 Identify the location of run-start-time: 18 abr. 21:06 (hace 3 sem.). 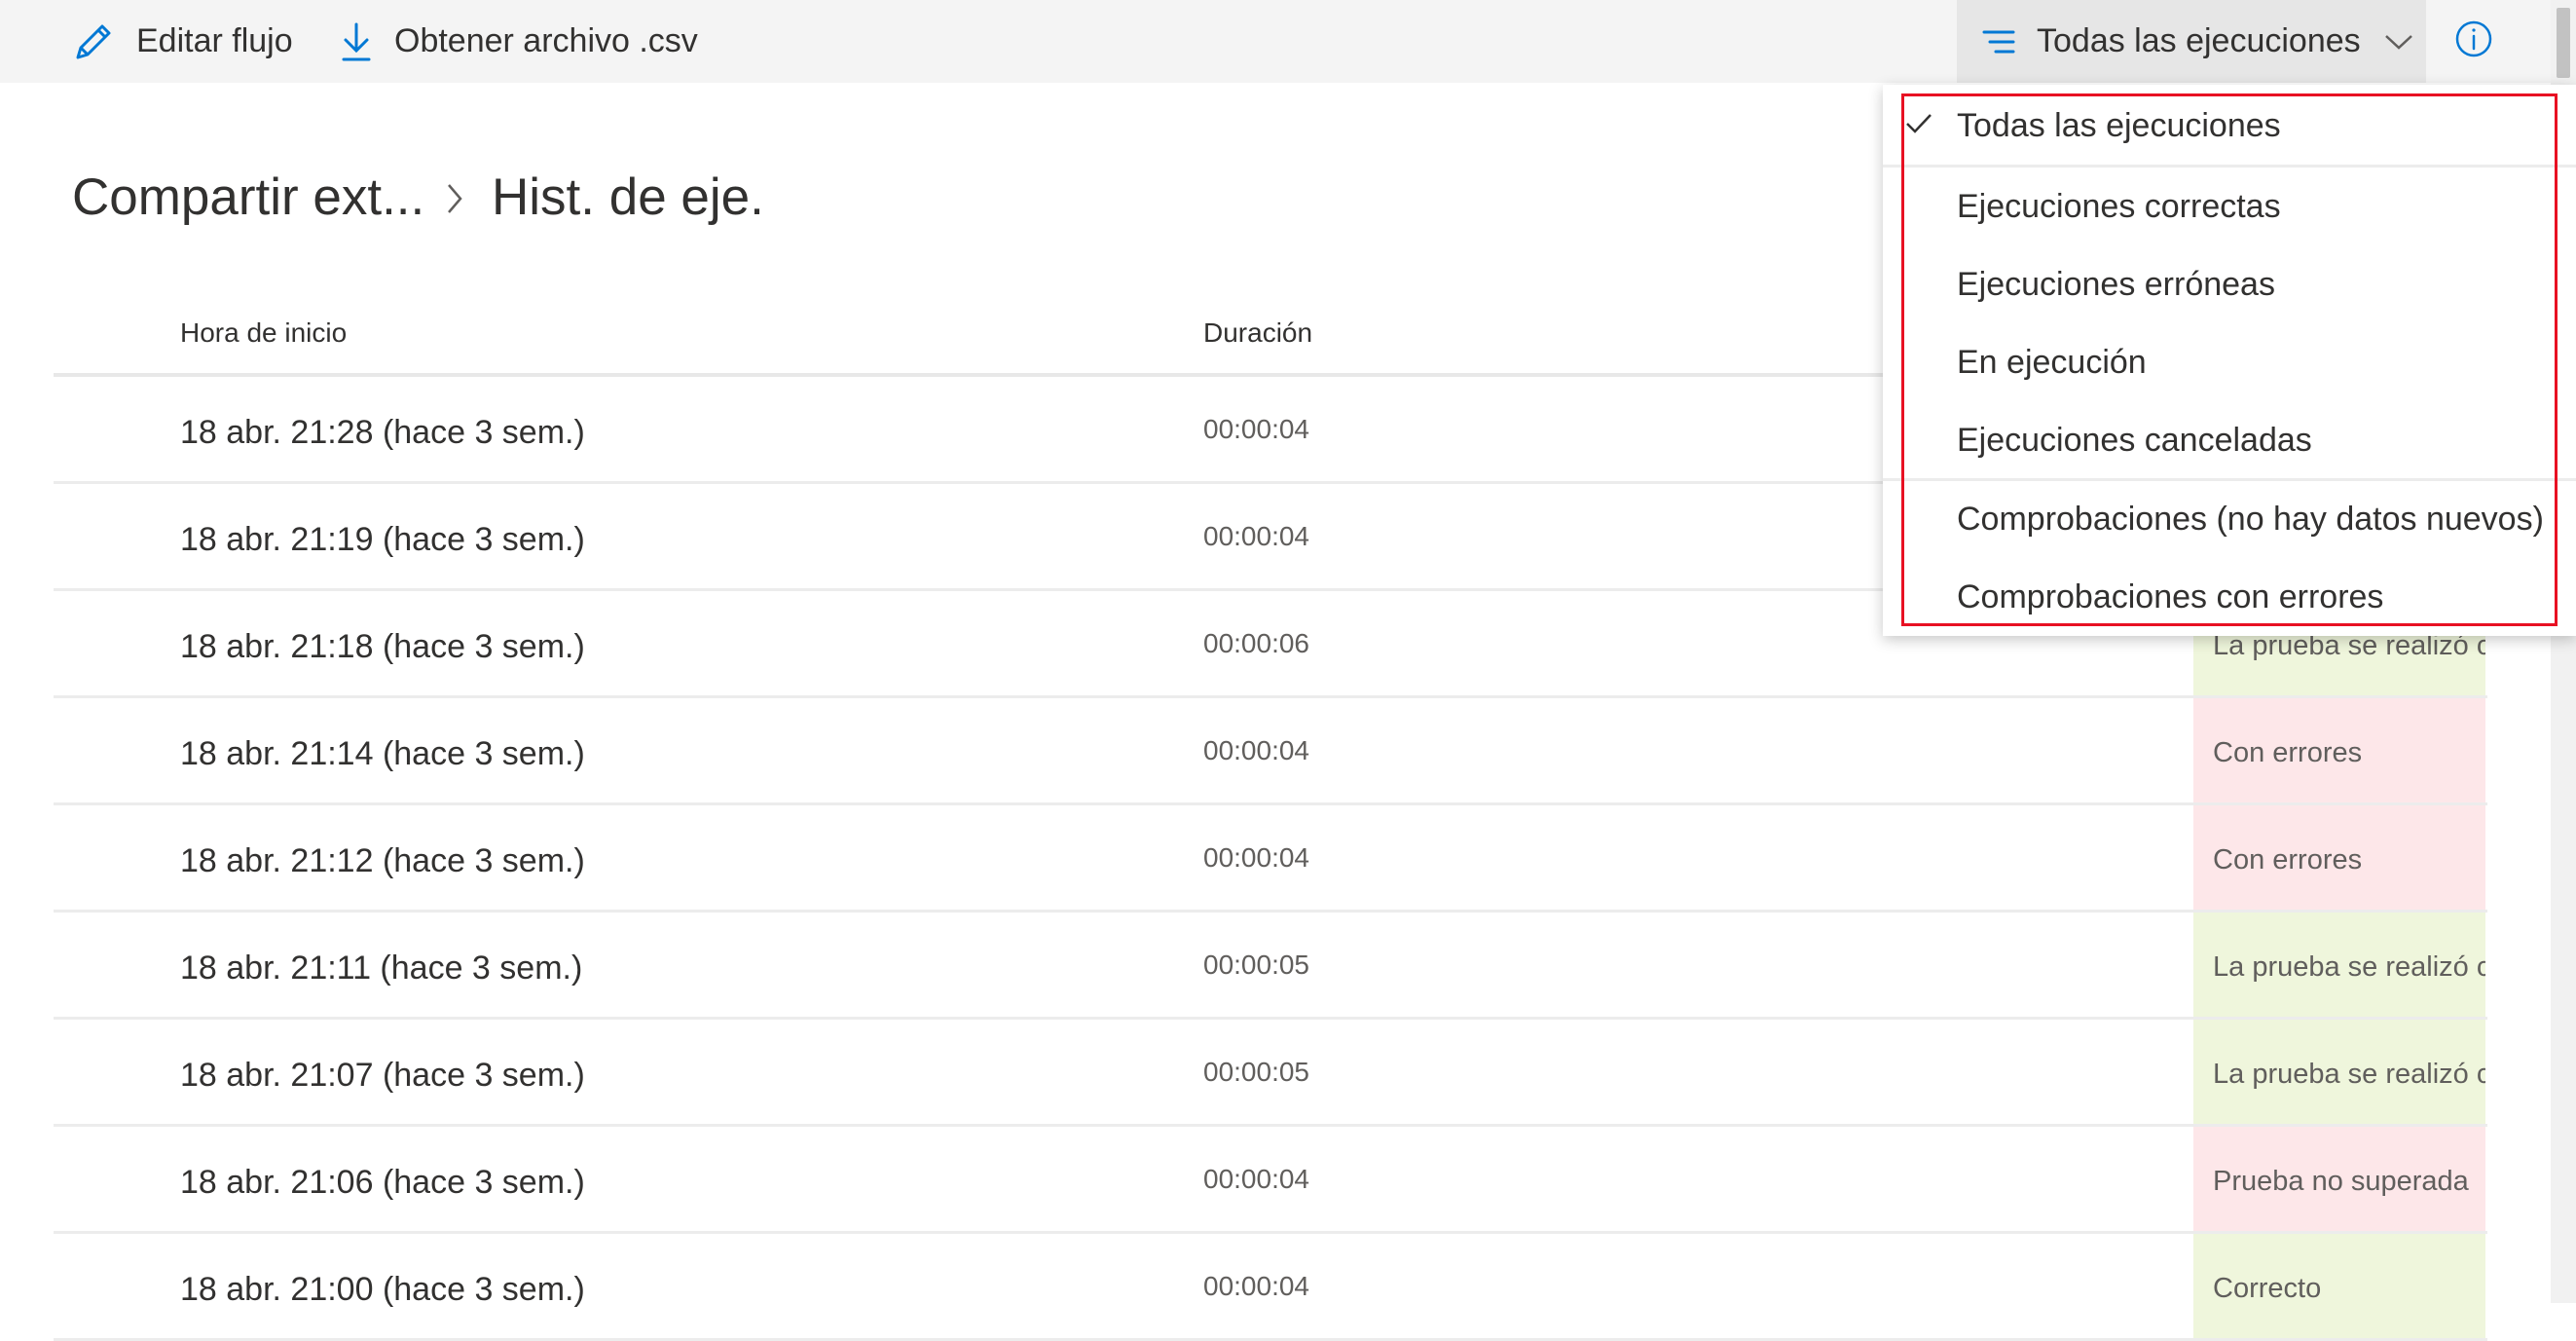
(382, 1183).